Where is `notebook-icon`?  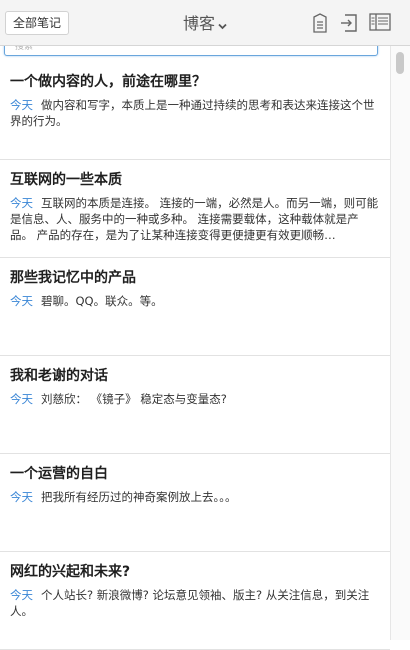
notebook-icon is located at coordinates (322, 23).